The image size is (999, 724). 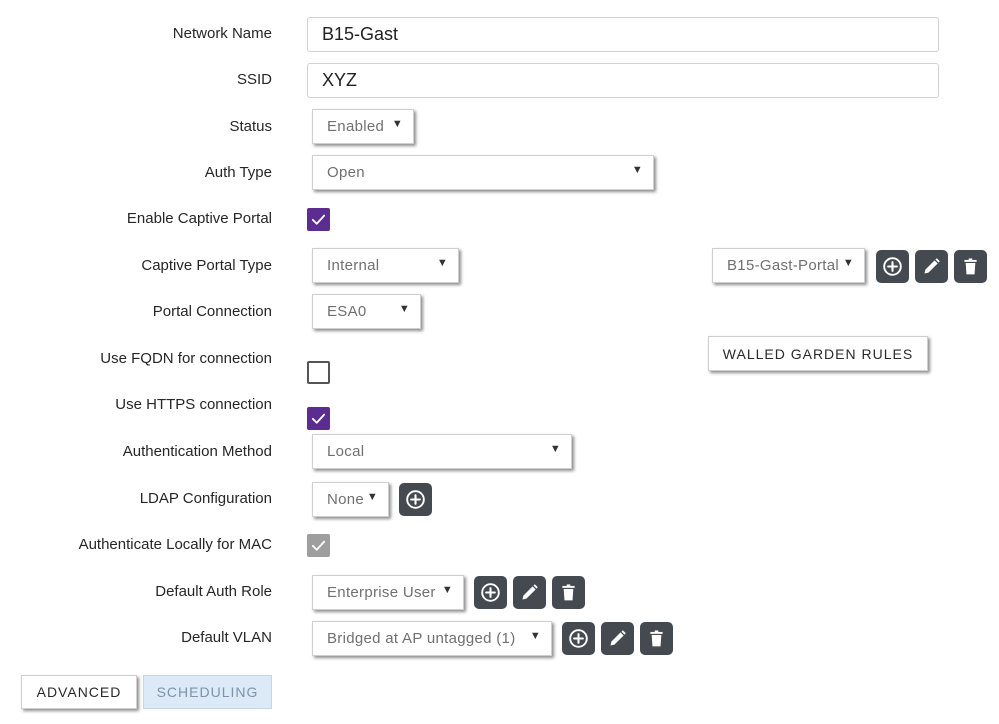 I want to click on ldap-config-select: None ▼, so click(x=350, y=499).